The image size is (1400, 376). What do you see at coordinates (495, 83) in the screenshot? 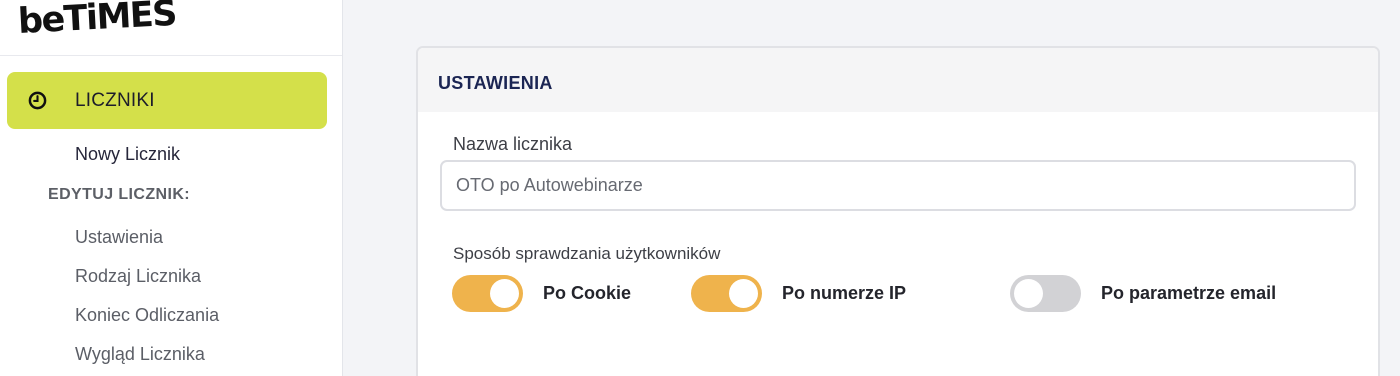
I see `settings-title: USTAWIENIA` at bounding box center [495, 83].